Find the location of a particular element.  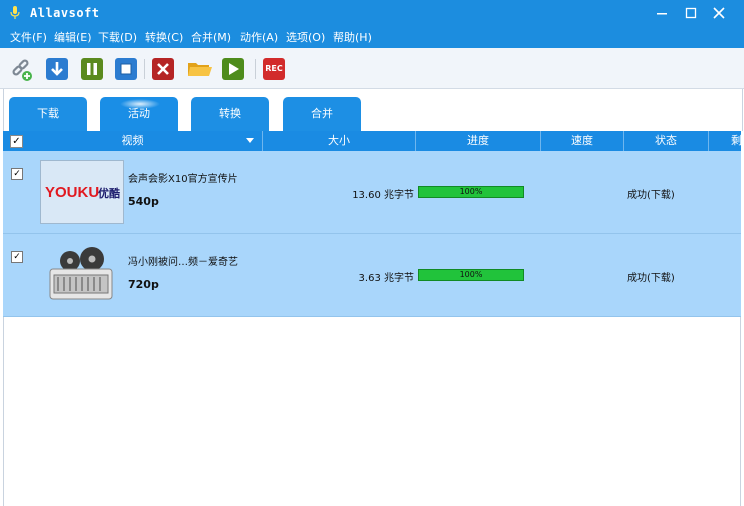

menu-merge: 合并(M) is located at coordinates (211, 37).